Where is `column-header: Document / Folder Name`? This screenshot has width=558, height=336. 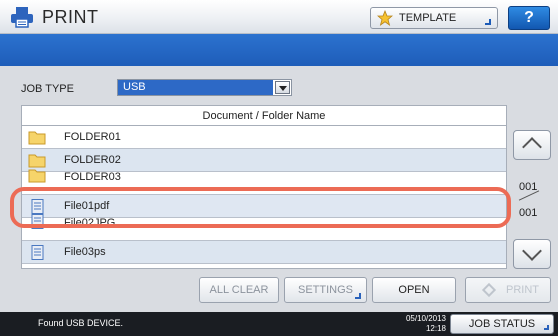 column-header: Document / Folder Name is located at coordinates (264, 116).